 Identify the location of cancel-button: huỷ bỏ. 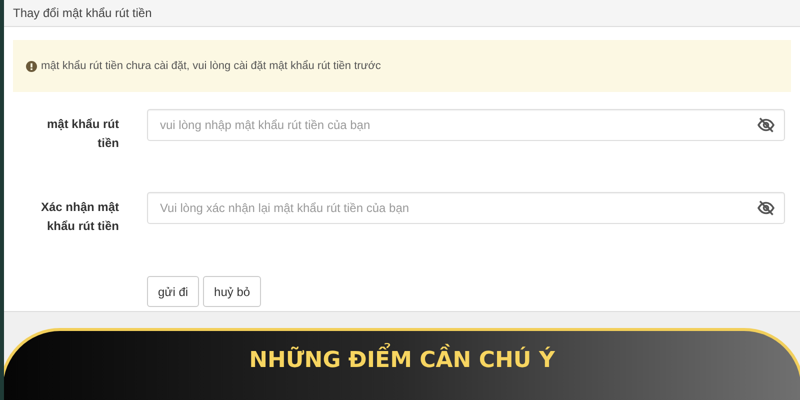
(232, 291).